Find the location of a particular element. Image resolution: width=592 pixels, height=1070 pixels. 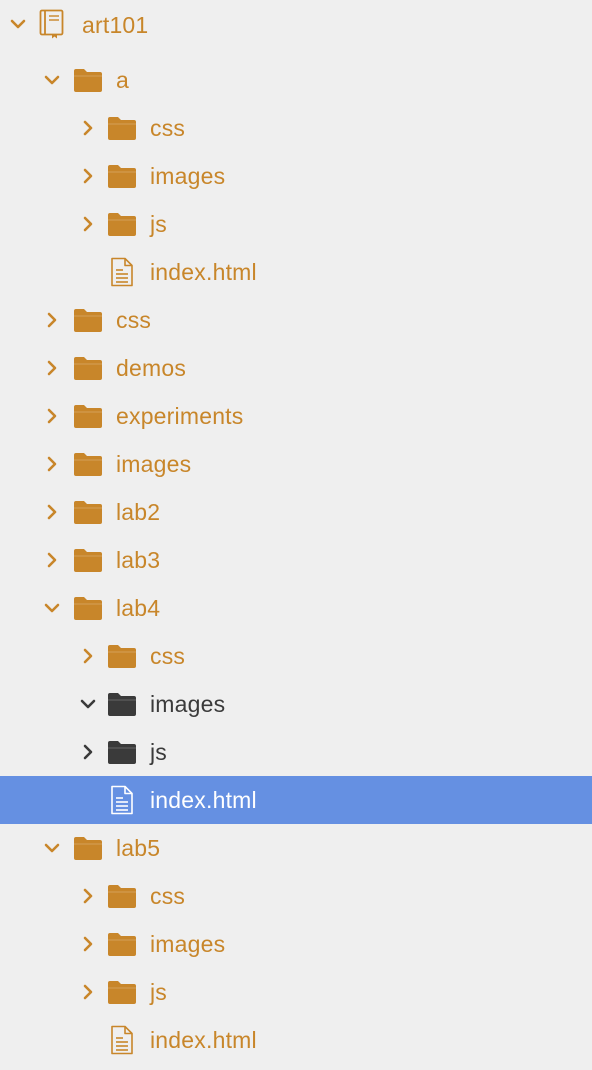

tree-folder-row: lab4 is located at coordinates (296, 608).